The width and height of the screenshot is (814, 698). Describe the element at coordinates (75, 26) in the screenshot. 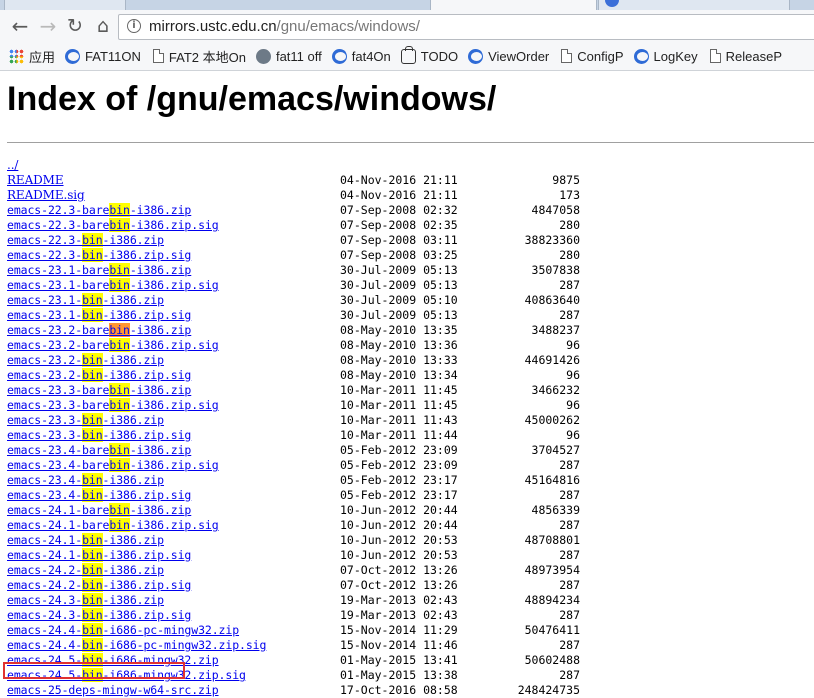

I see `reload-button: ↻` at that location.